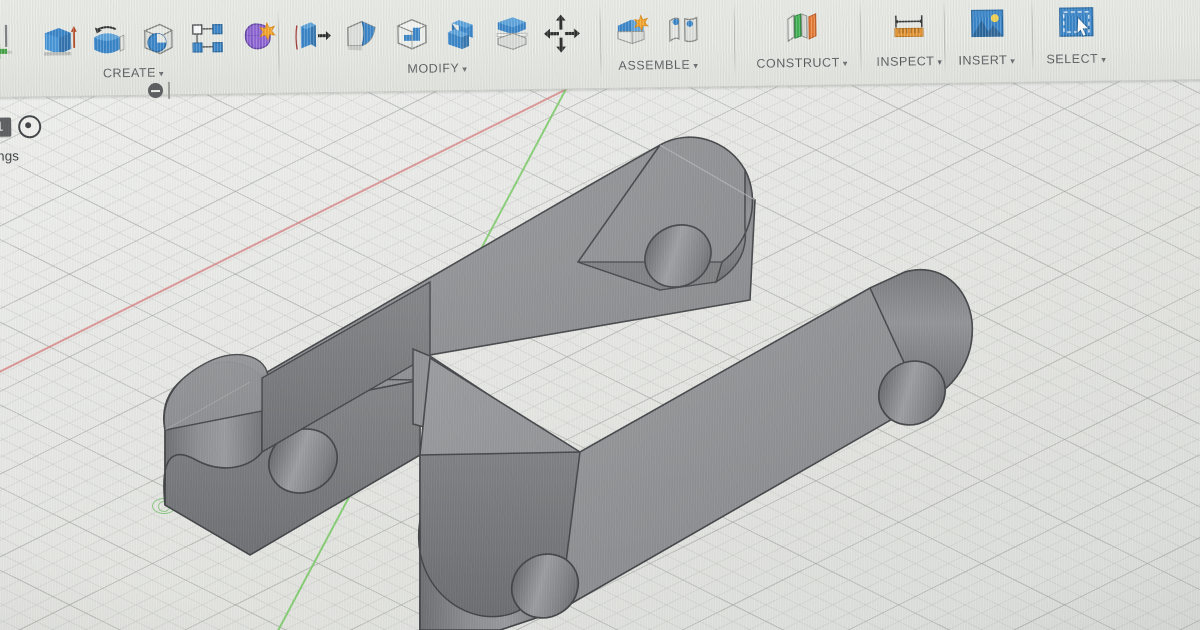 The height and width of the screenshot is (630, 1200). I want to click on sweep-icon, so click(158, 39).